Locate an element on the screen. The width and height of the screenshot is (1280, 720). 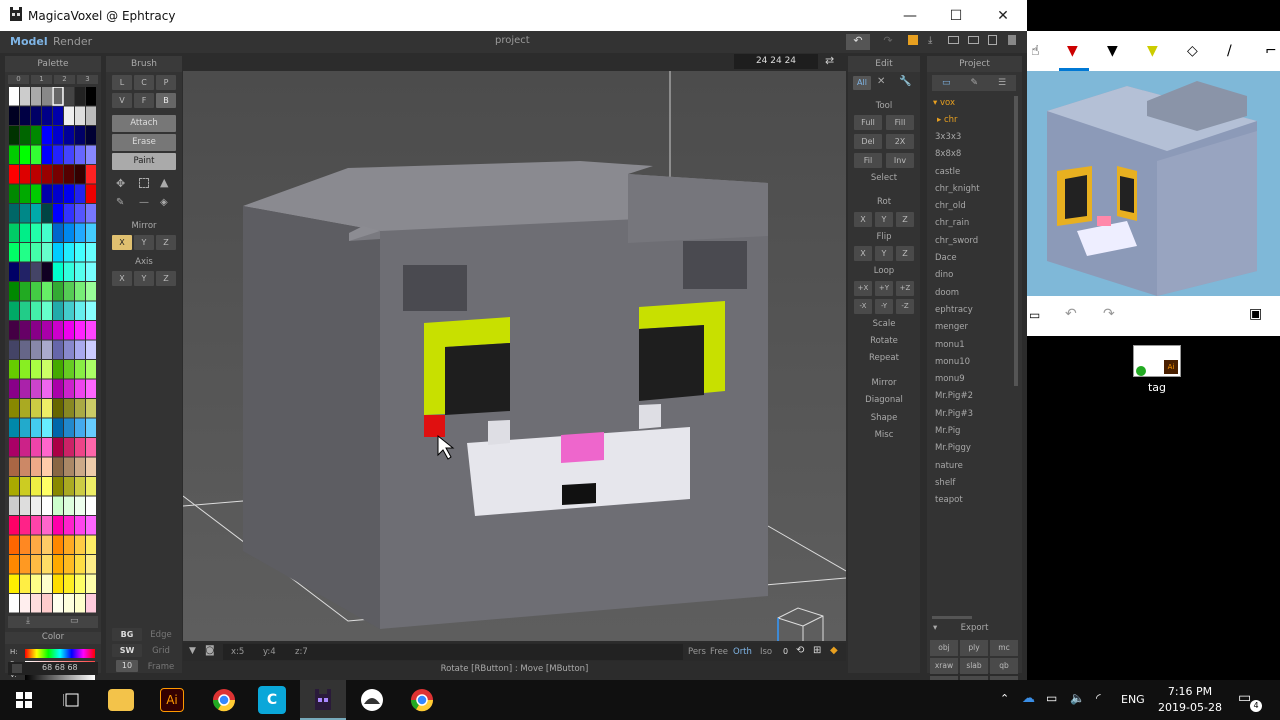
eraser-icon: ◇ is located at coordinates (1192, 51).